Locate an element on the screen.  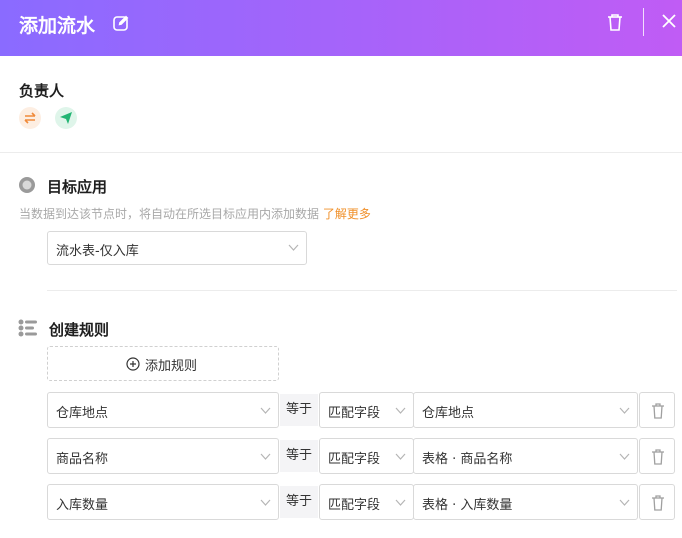
target-app-description: 当数据到达该节点时，将自动在所选目标应用内添加数据 了解更多 is located at coordinates (195, 213).